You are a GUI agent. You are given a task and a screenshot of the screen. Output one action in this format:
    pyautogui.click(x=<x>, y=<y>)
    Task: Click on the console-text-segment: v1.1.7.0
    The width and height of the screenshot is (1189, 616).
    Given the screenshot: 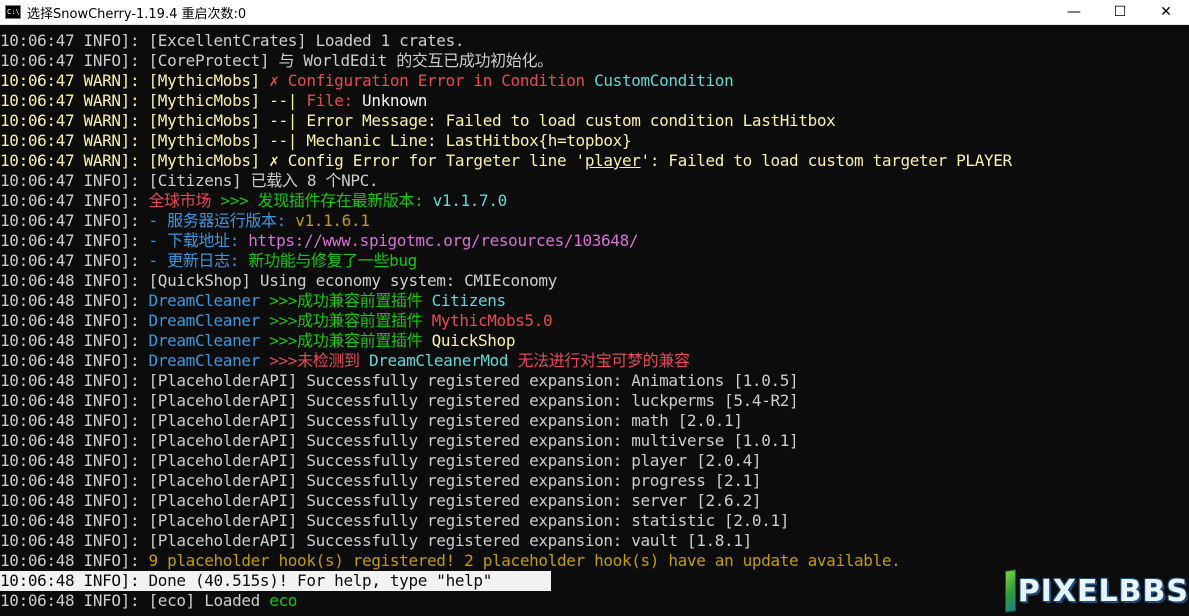 What is the action you would take?
    pyautogui.click(x=470, y=200)
    